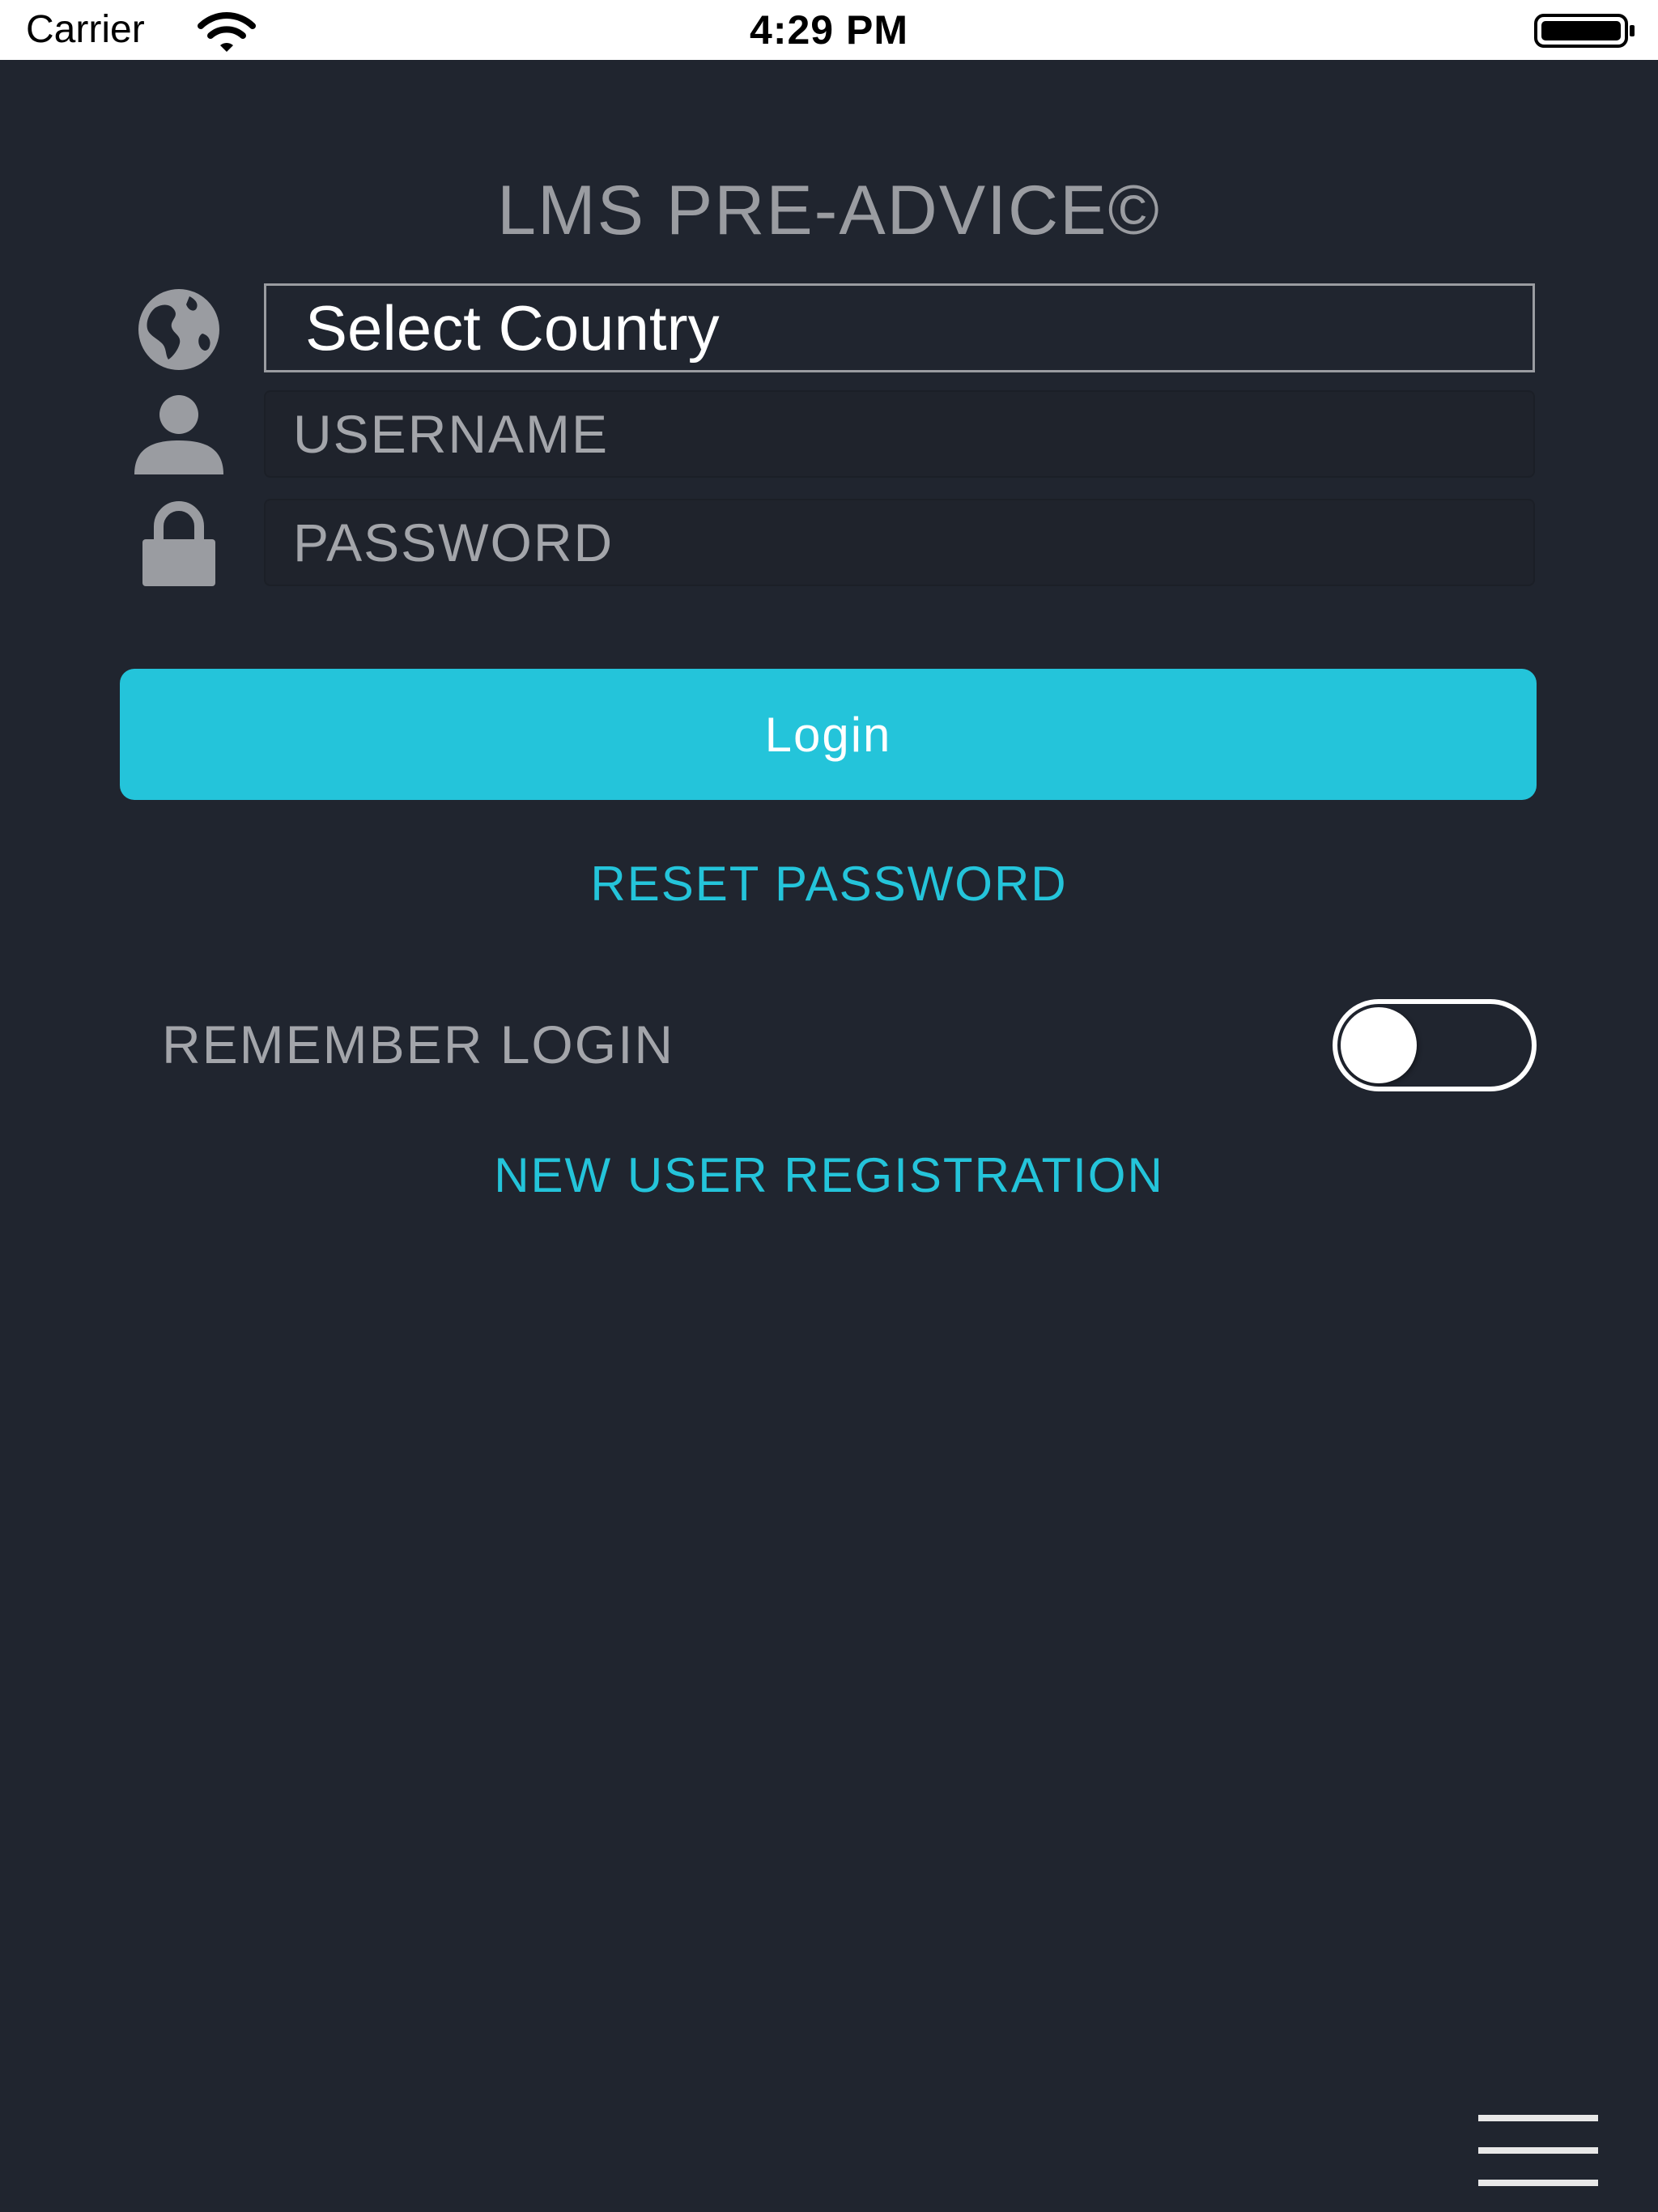 The width and height of the screenshot is (1658, 2212). Describe the element at coordinates (829, 1176) in the screenshot. I see `new-user-registration-link: NEW USER REGISTRATION` at that location.